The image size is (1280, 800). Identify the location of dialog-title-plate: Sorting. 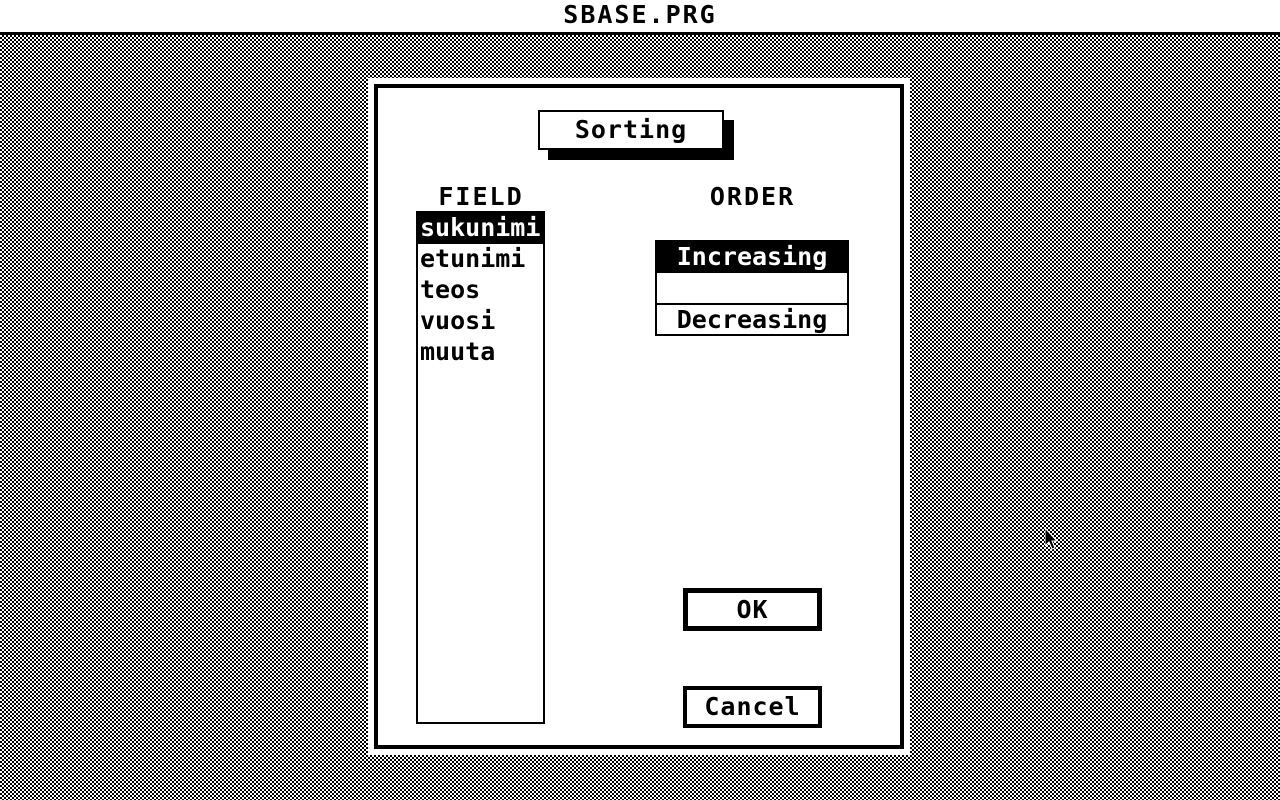
(631, 130).